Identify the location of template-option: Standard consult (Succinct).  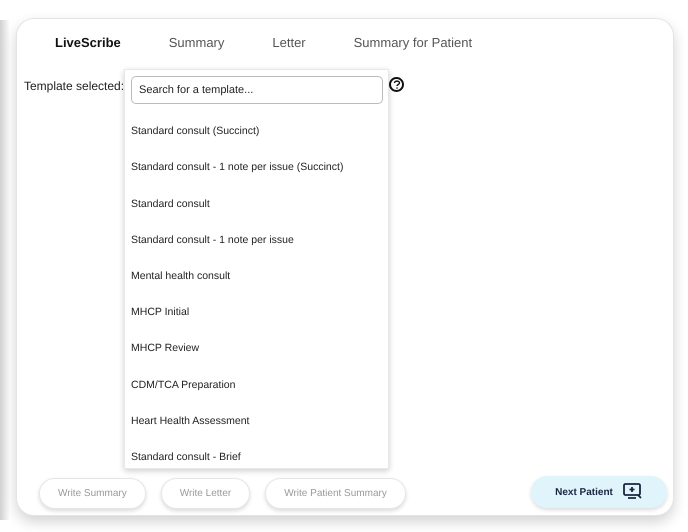
(256, 132).